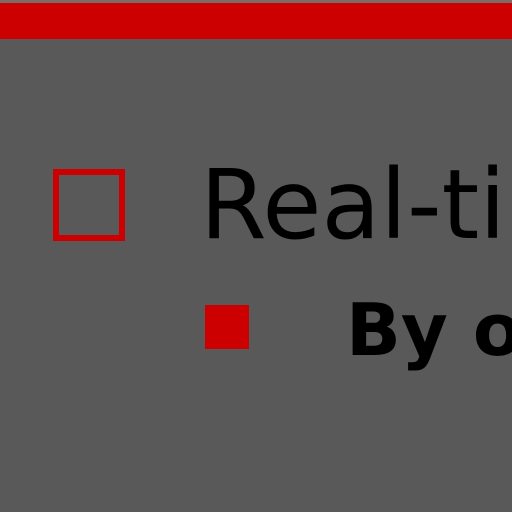 This screenshot has height=512, width=512. What do you see at coordinates (353, 205) in the screenshot?
I see `bullet-text-level-1: Real-ti` at bounding box center [353, 205].